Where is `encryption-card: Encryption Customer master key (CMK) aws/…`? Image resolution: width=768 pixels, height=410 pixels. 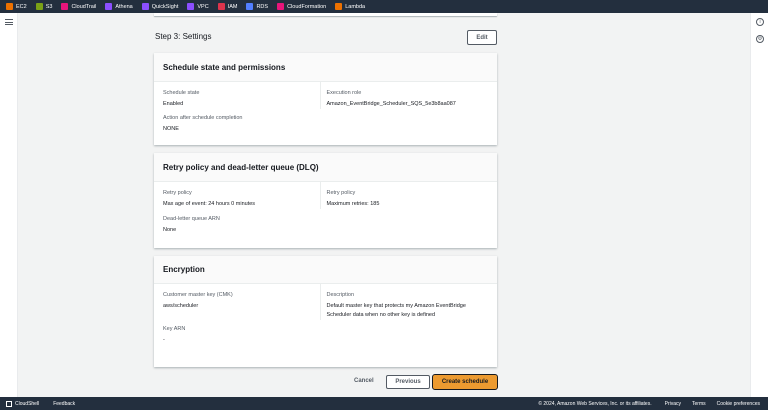 encryption-card: Encryption Customer master key (CMK) aws/… is located at coordinates (325, 311).